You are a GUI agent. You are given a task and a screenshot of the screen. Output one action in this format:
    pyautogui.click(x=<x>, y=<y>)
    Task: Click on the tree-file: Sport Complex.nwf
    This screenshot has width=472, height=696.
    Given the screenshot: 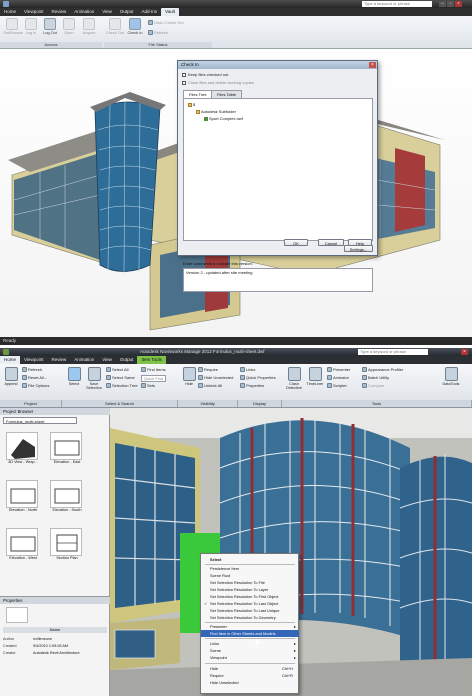 What is the action you would take?
    pyautogui.click(x=223, y=118)
    